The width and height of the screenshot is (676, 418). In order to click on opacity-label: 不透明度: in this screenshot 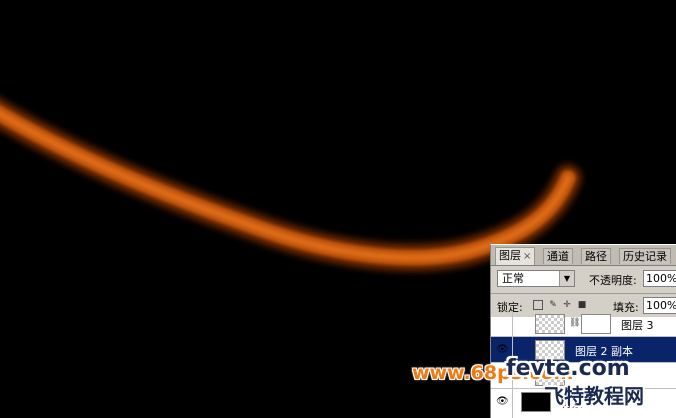, I will do `click(613, 280)`.